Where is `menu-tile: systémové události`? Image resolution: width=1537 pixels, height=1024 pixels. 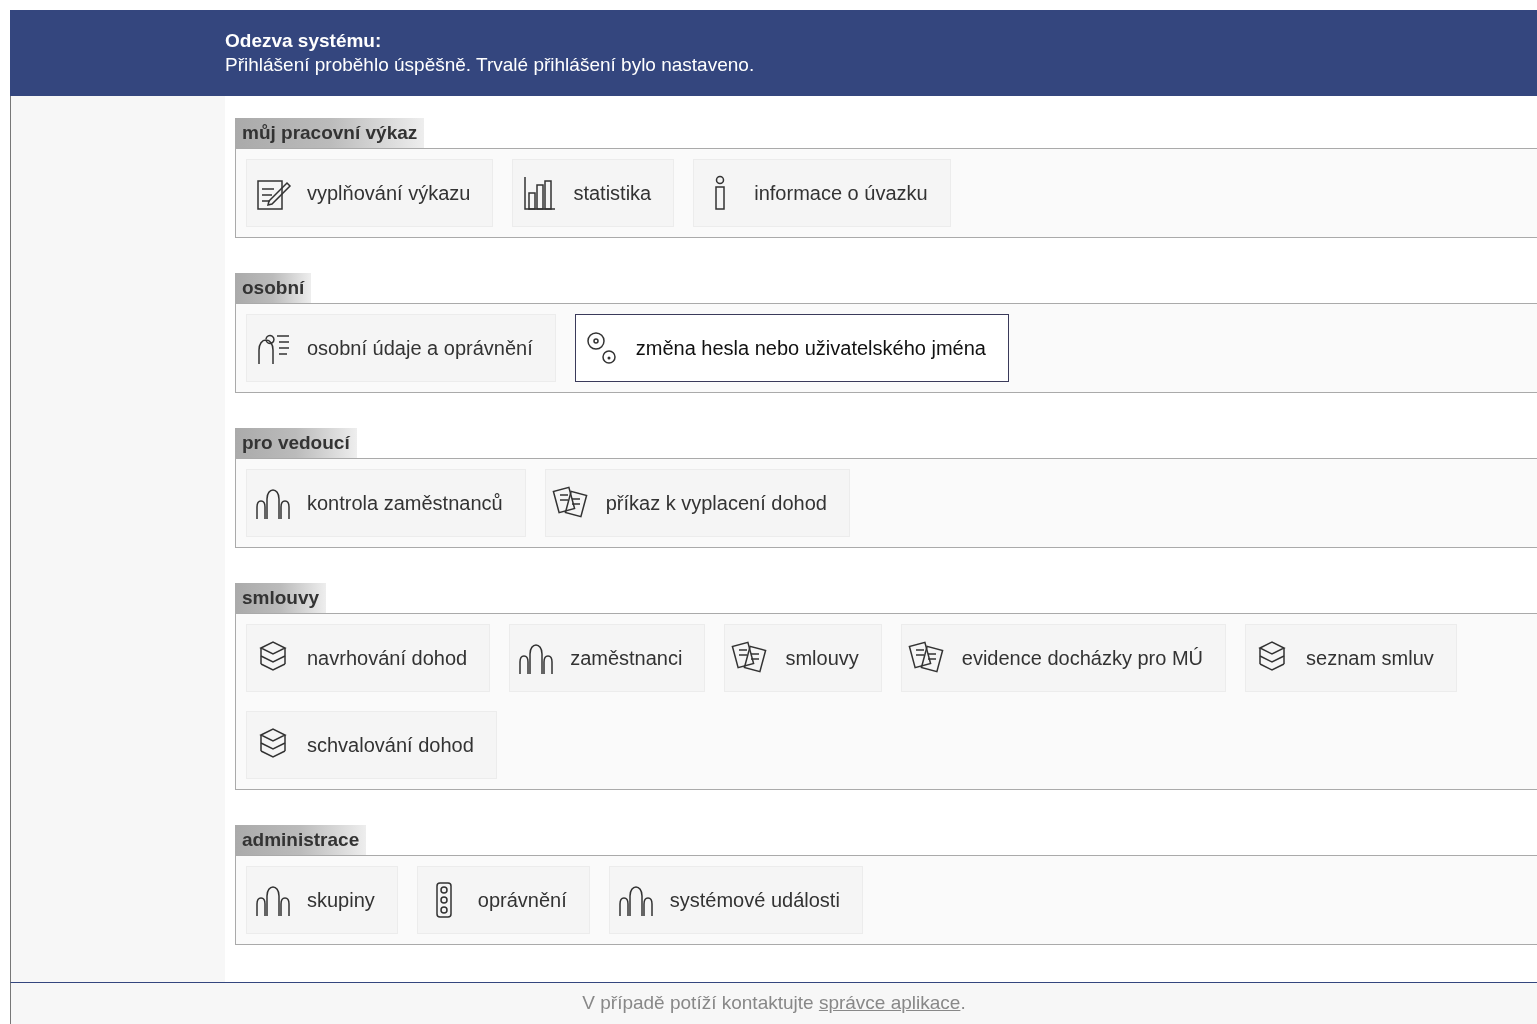
menu-tile: systémové události is located at coordinates (735, 900).